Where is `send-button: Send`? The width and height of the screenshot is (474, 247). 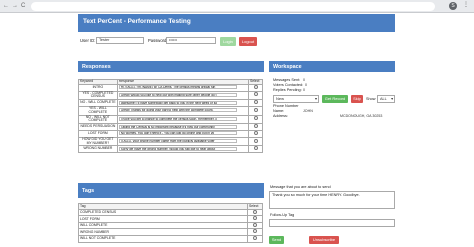 send-button: Send is located at coordinates (276, 240).